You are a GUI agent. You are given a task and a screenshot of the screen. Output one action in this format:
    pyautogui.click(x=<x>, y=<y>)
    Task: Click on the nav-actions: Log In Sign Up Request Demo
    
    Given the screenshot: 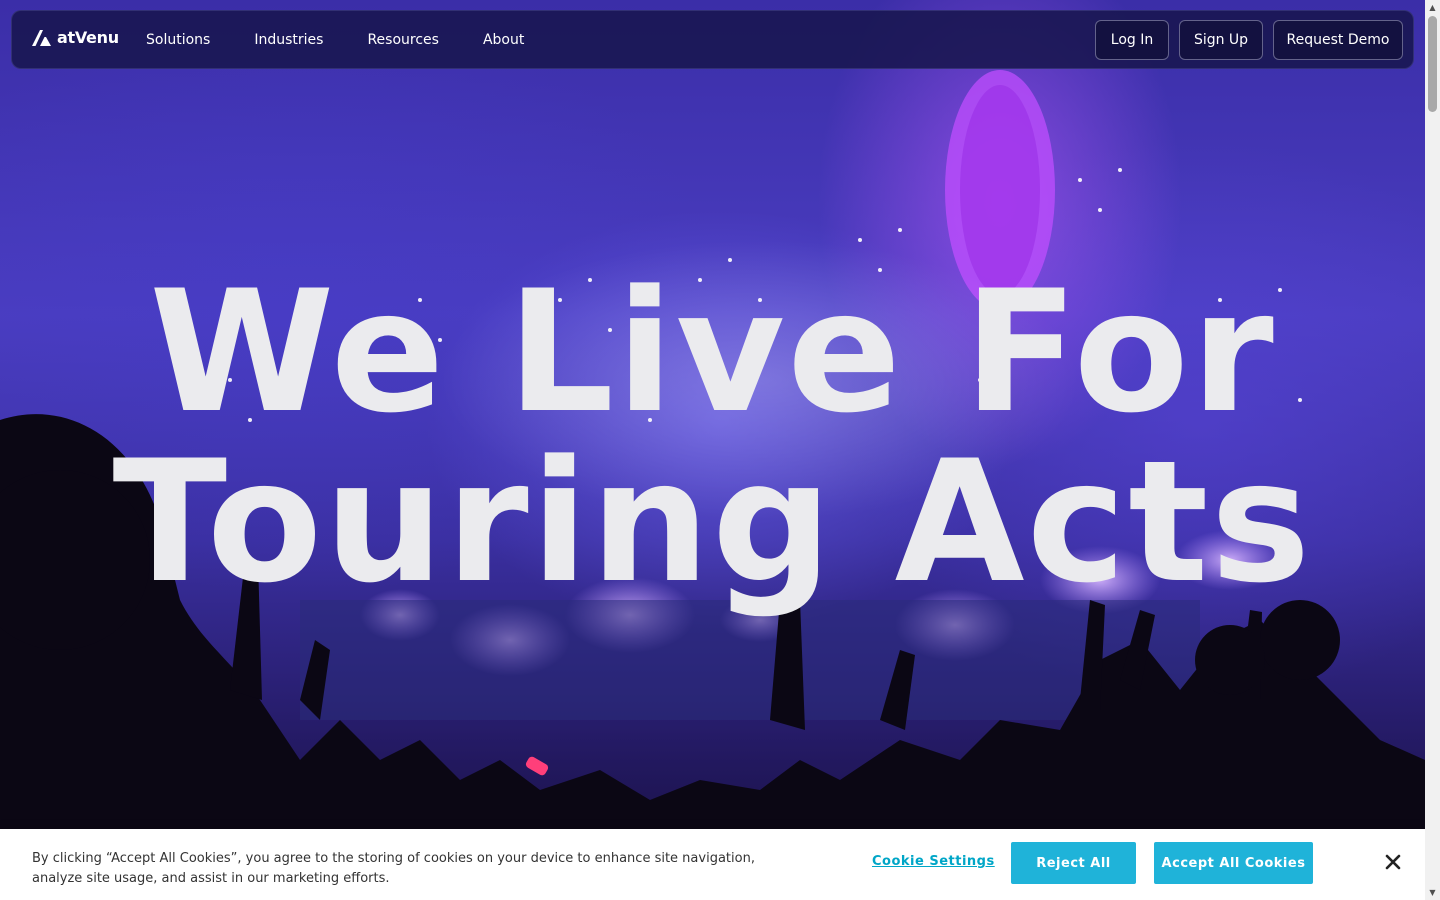 What is the action you would take?
    pyautogui.click(x=1249, y=40)
    